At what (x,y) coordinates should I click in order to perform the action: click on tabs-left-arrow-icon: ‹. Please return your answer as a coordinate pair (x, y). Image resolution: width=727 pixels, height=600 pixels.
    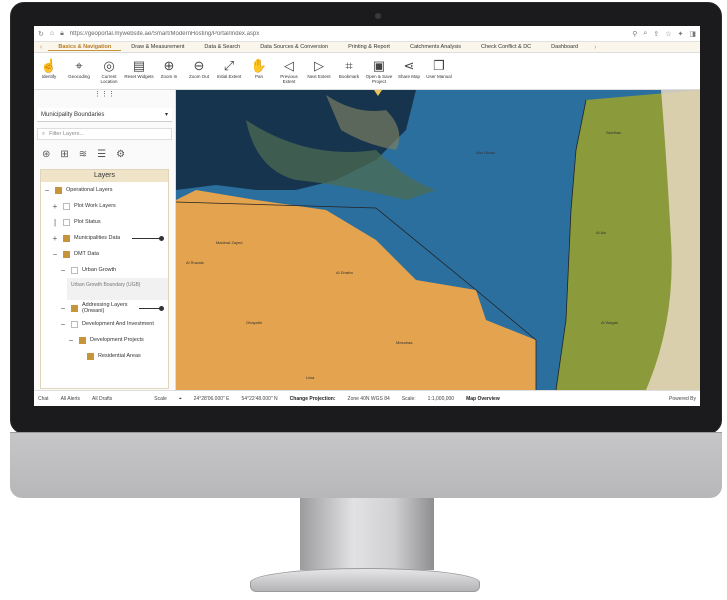
    Looking at the image, I should click on (41, 47).